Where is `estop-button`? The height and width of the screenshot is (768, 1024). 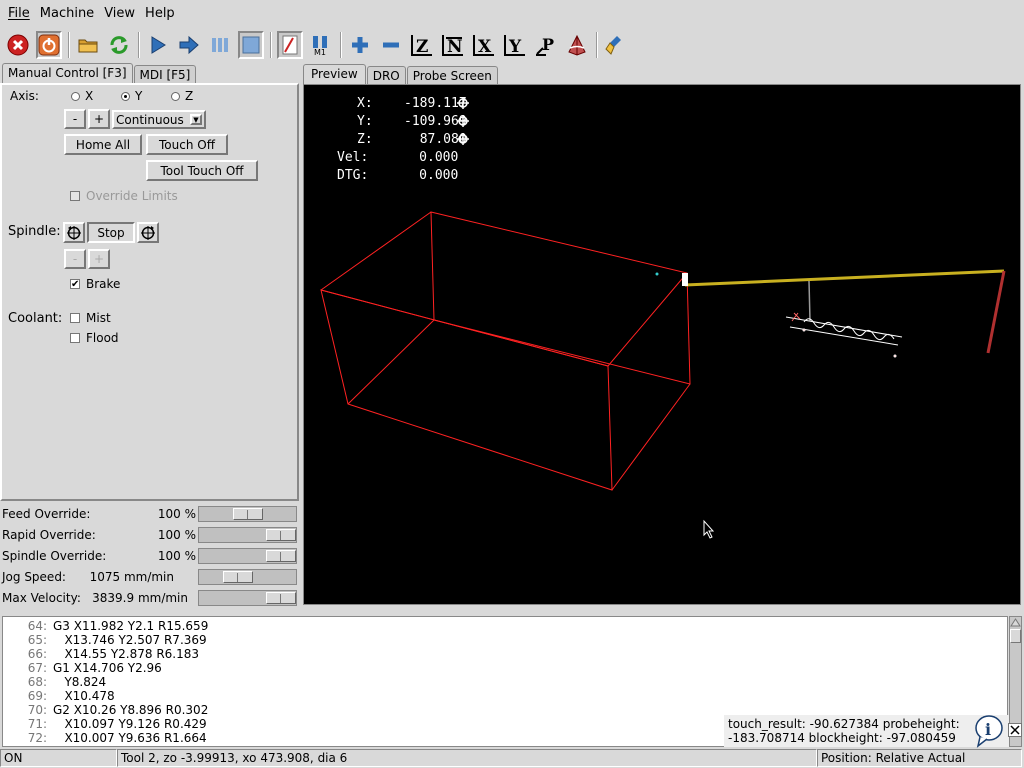 estop-button is located at coordinates (18, 45).